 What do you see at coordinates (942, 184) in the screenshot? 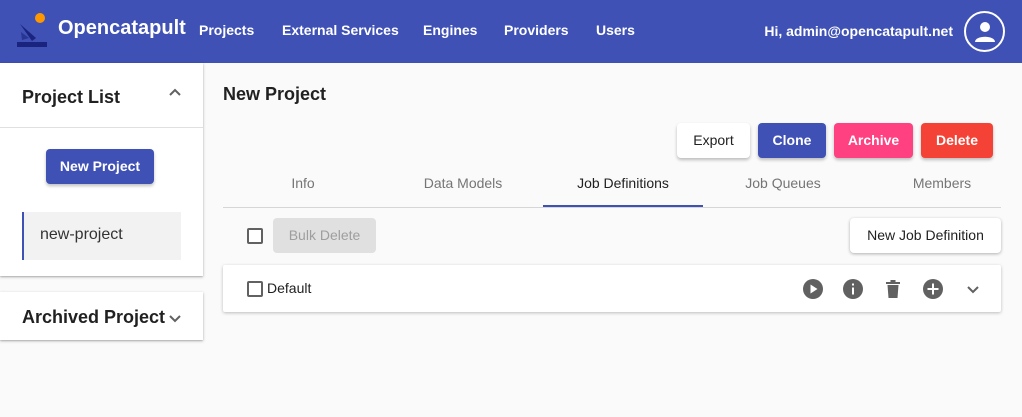
I see `tab-members: Members` at bounding box center [942, 184].